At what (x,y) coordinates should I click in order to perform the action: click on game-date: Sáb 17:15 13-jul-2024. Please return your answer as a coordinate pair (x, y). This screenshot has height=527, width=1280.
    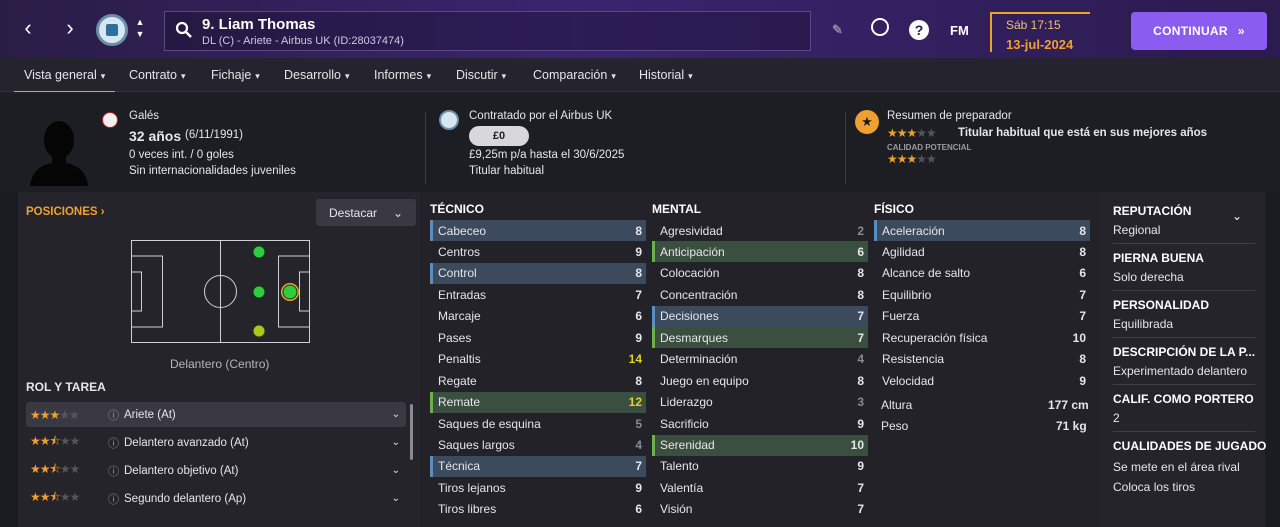
    Looking at the image, I should click on (1040, 32).